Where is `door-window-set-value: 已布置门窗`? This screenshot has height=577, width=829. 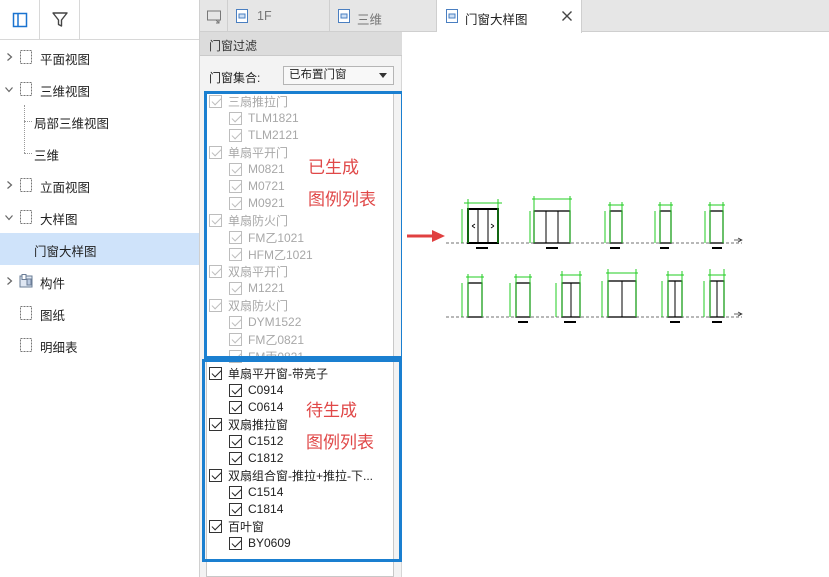
door-window-set-value: 已布置门窗 is located at coordinates (318, 75).